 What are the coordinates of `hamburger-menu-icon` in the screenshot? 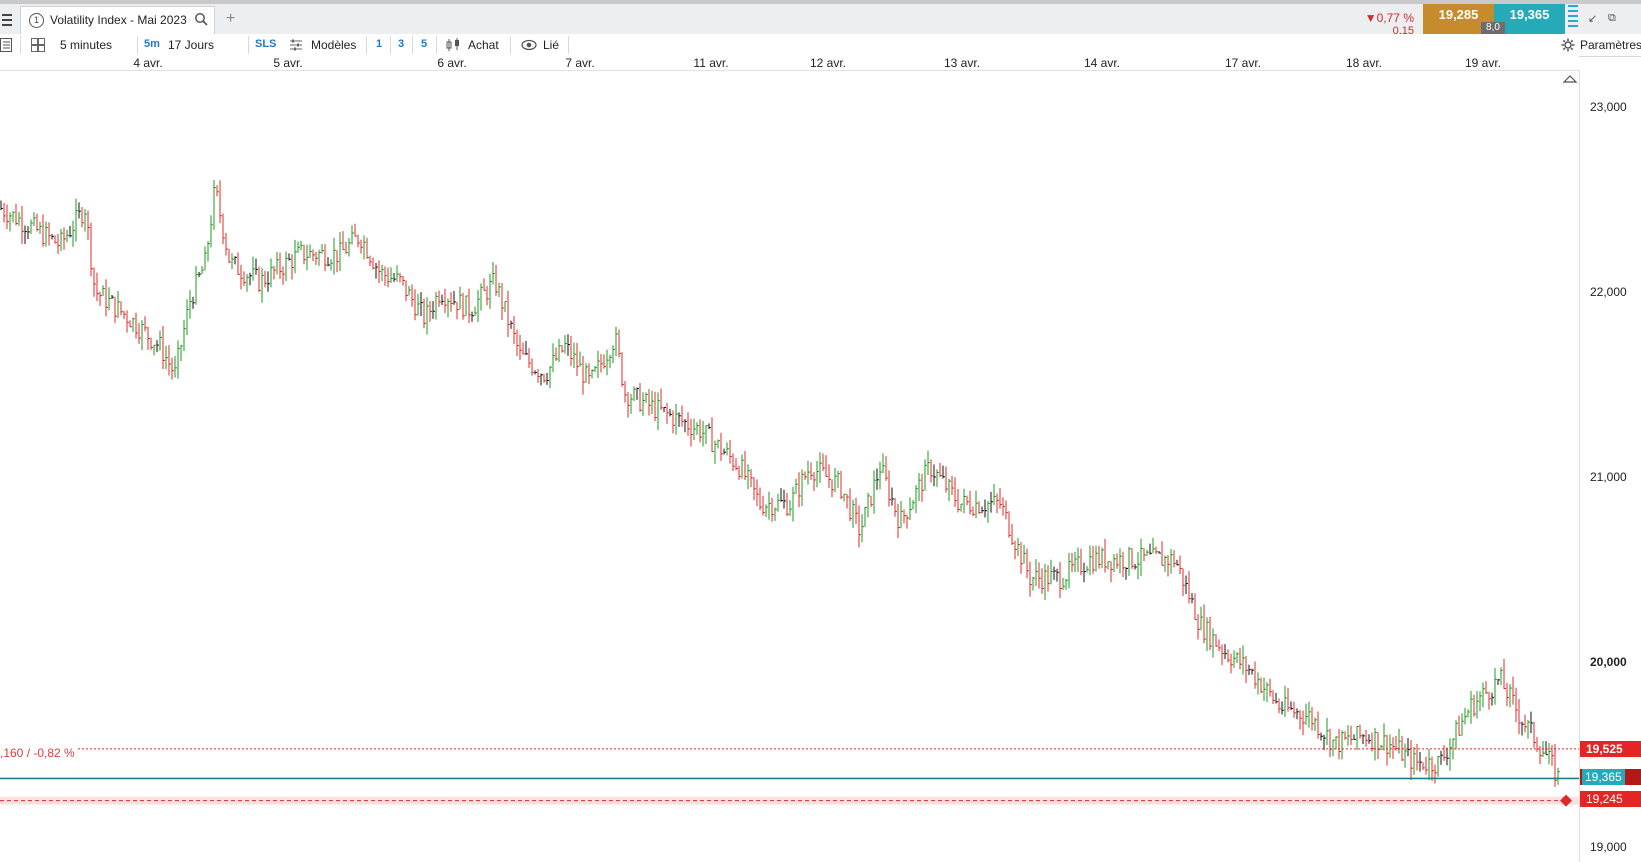 It's located at (7, 19).